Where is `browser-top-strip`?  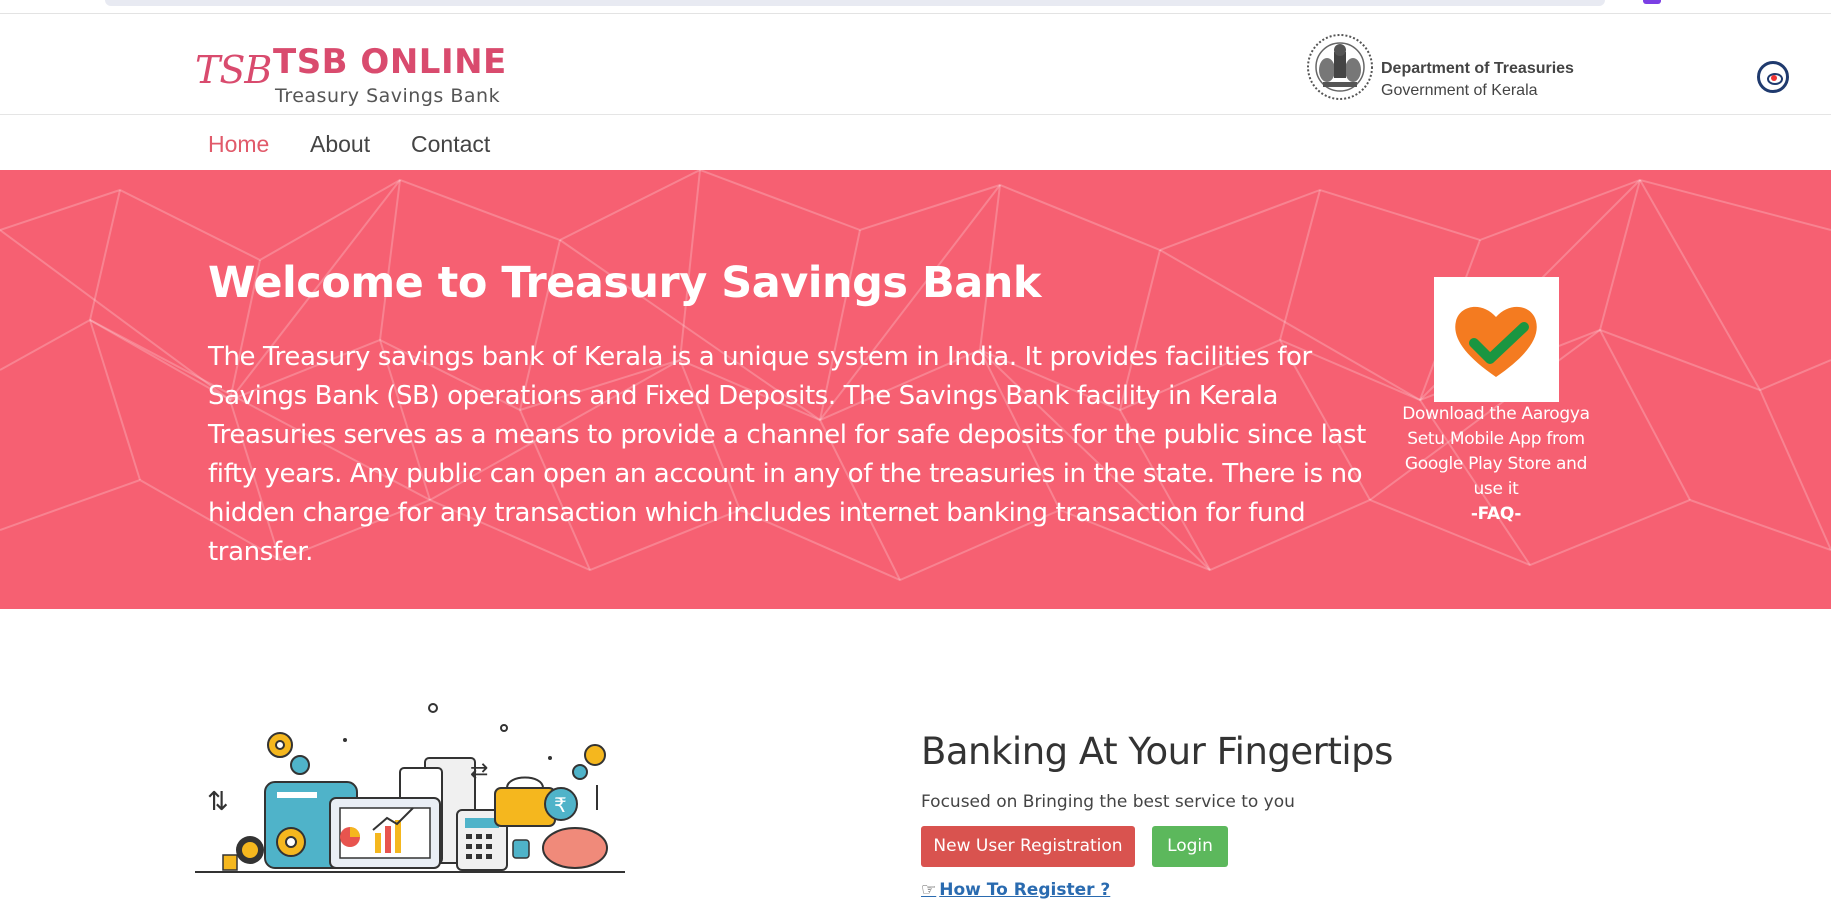 browser-top-strip is located at coordinates (915, 7).